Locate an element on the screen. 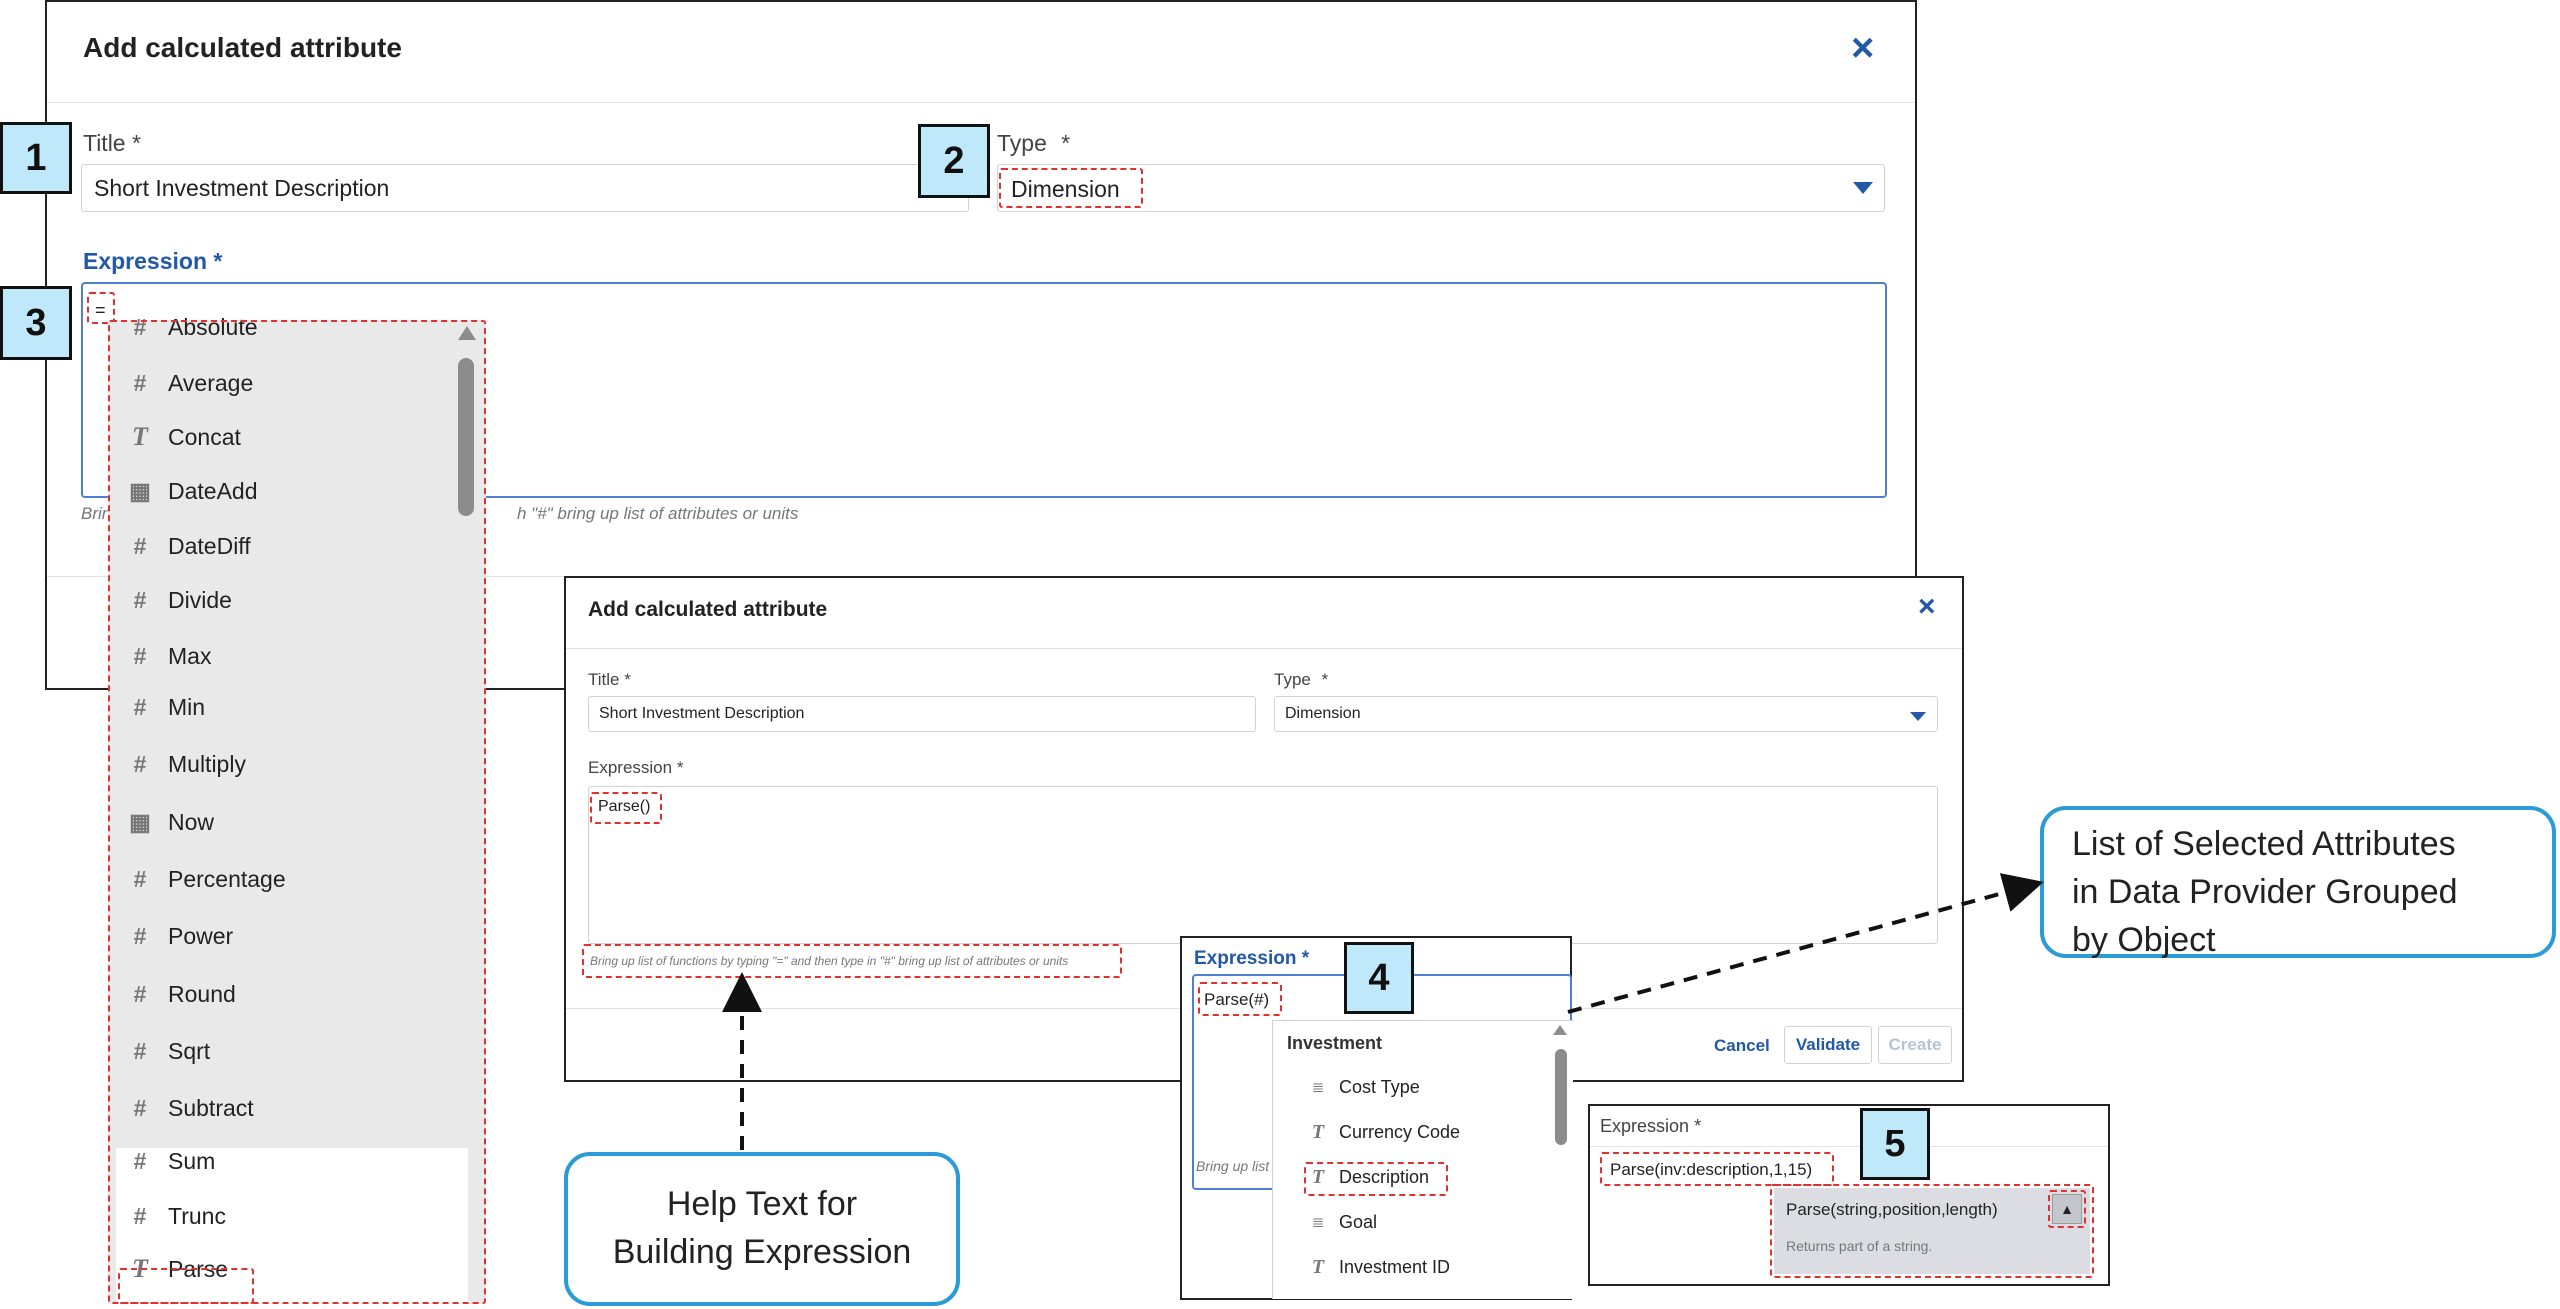  annotation-arrows is located at coordinates (1383, 1011).